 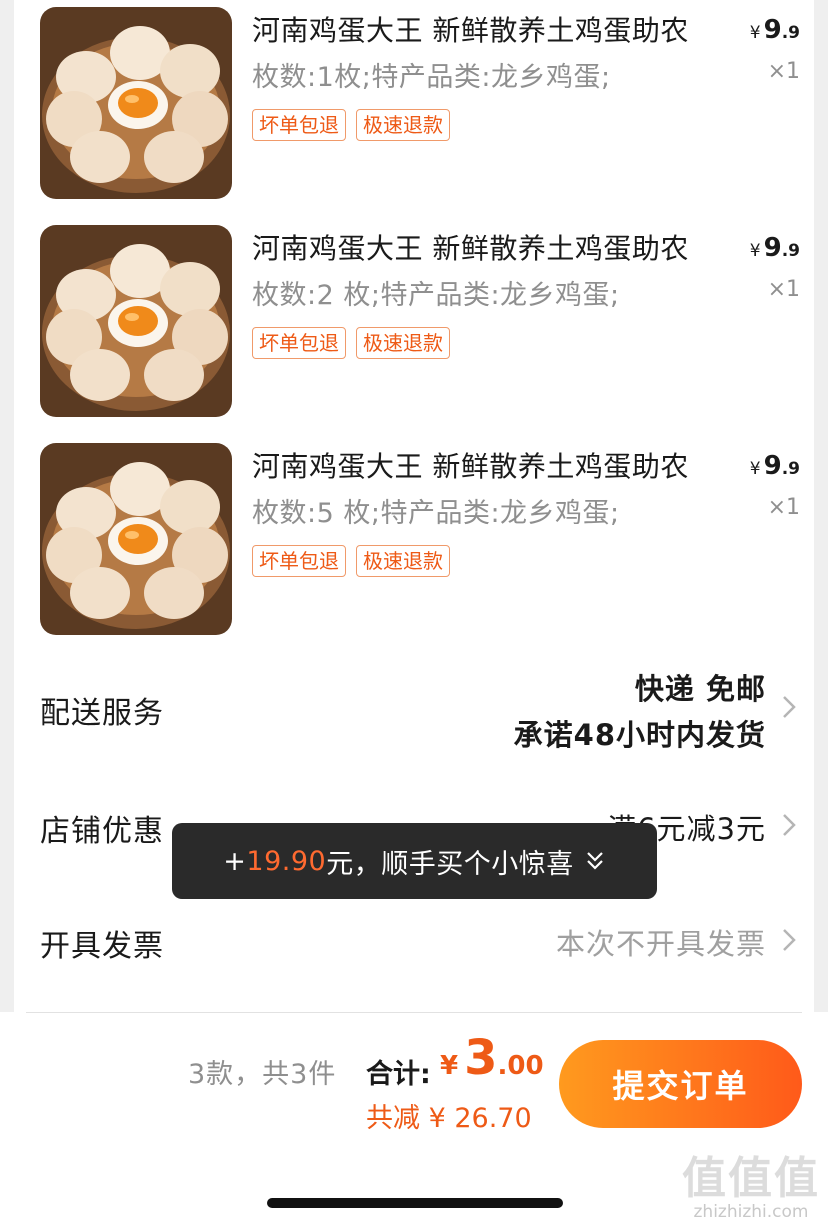 What do you see at coordinates (398, 1074) in the screenshot?
I see `total-label: 合计:` at bounding box center [398, 1074].